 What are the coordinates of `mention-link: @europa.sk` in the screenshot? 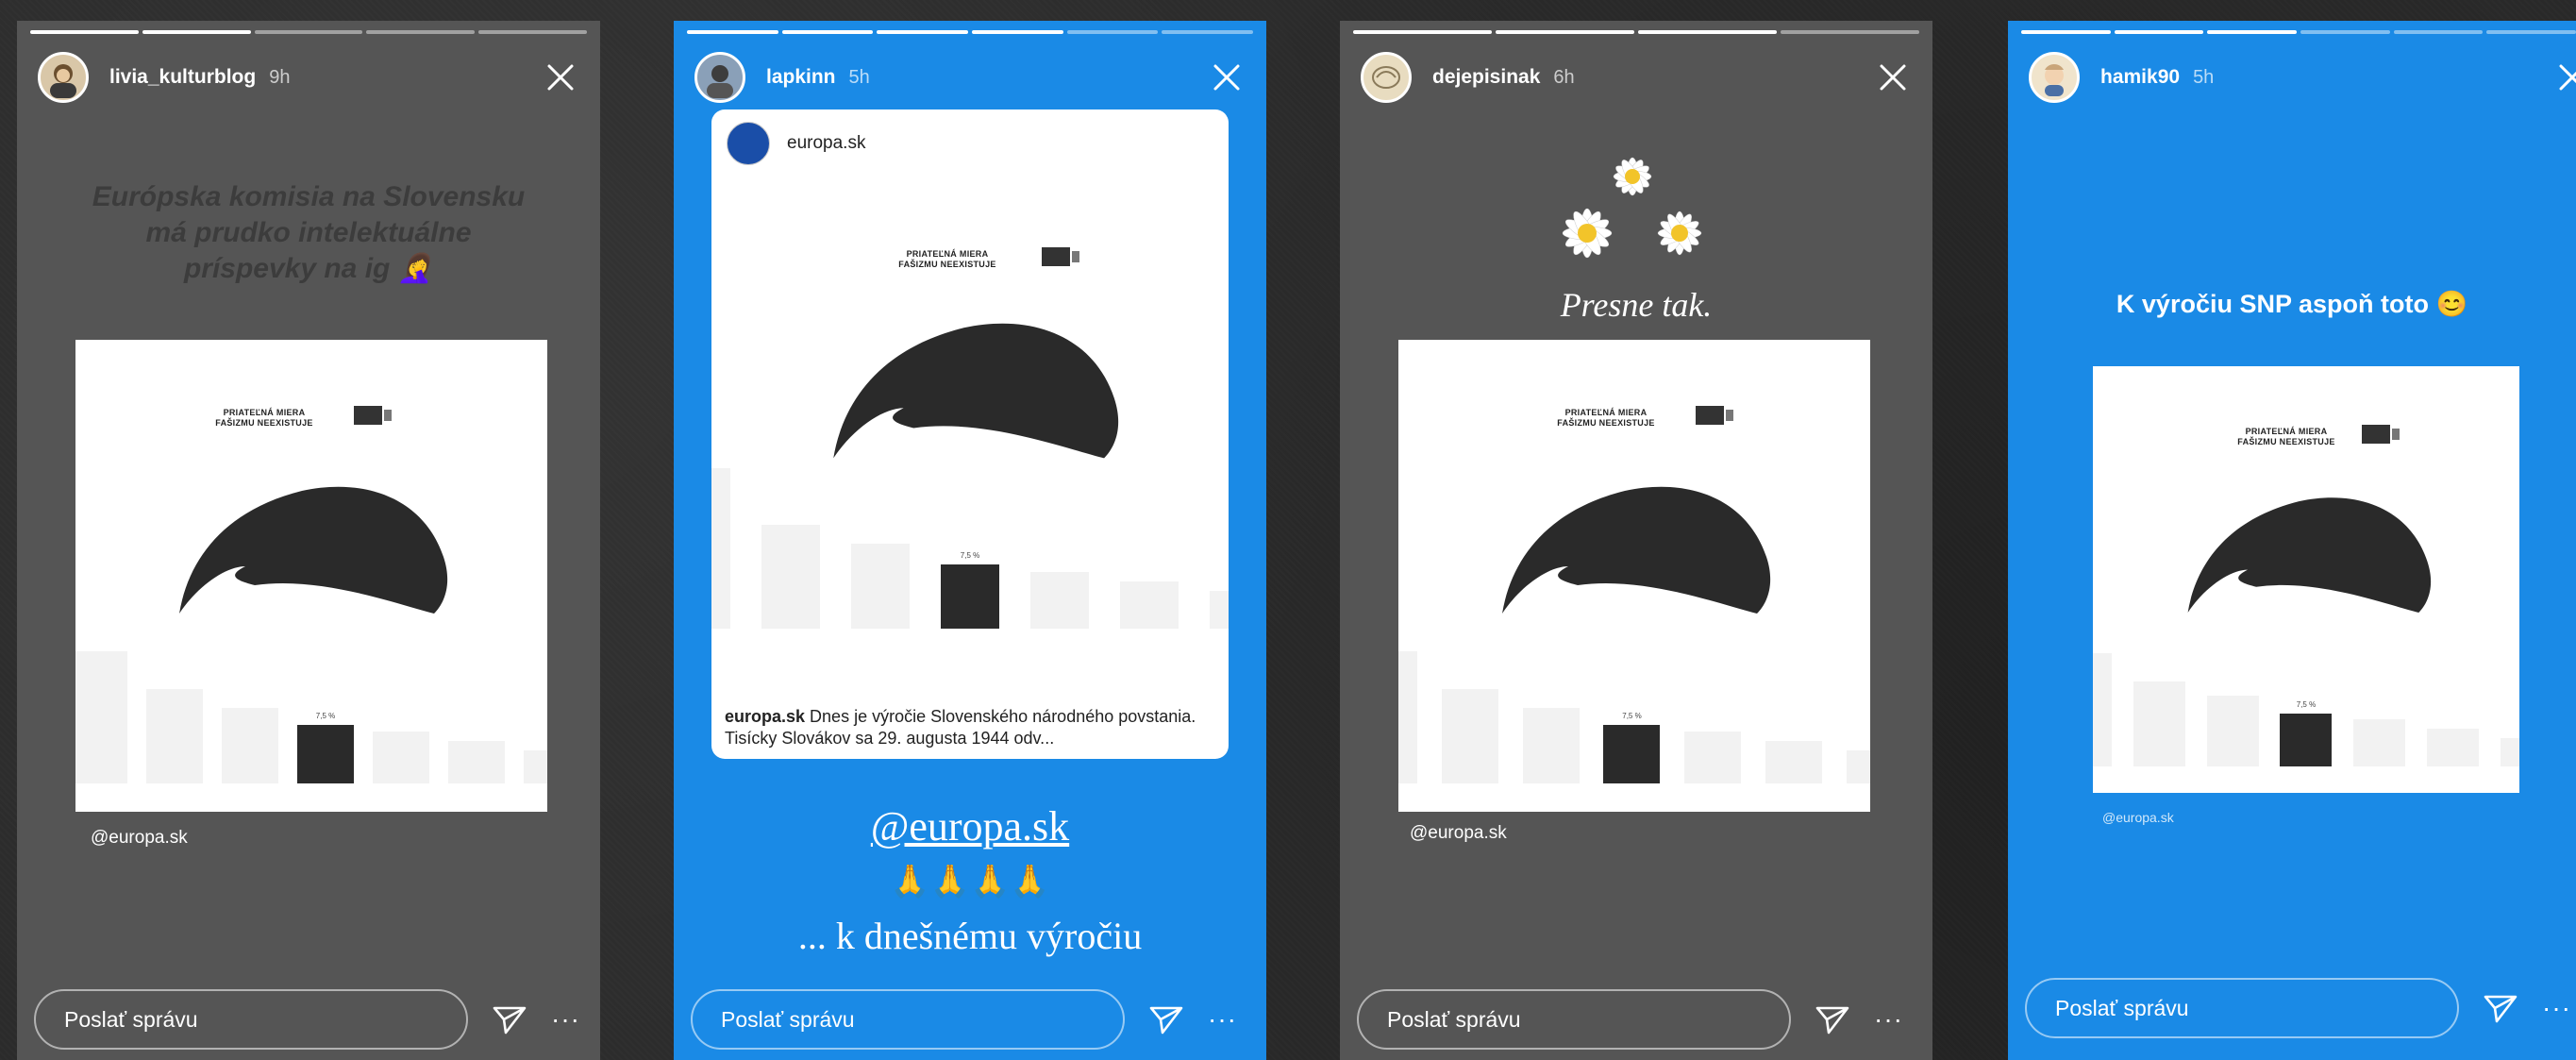 It's located at (970, 826).